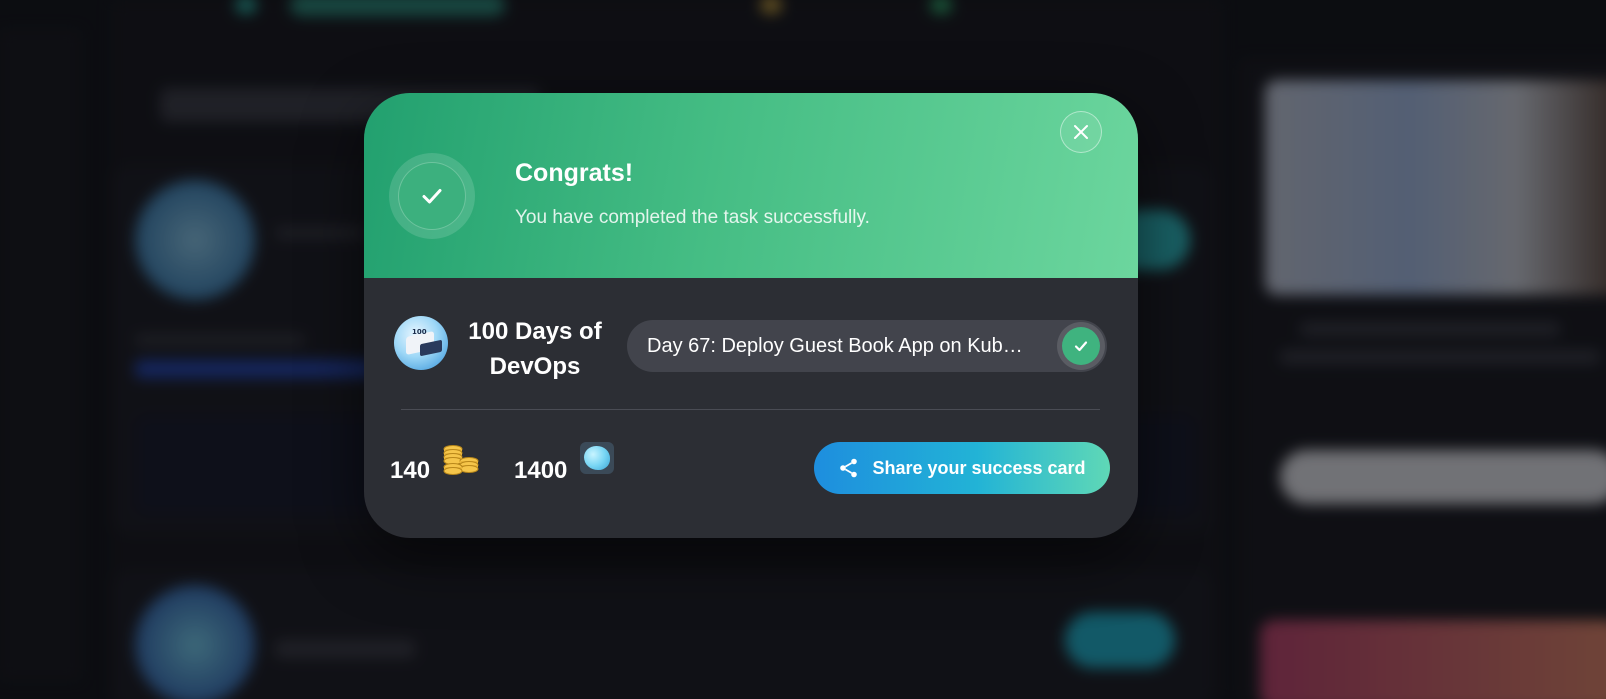 The image size is (1606, 699). I want to click on course-name: 100 Days of DevOps, so click(535, 349).